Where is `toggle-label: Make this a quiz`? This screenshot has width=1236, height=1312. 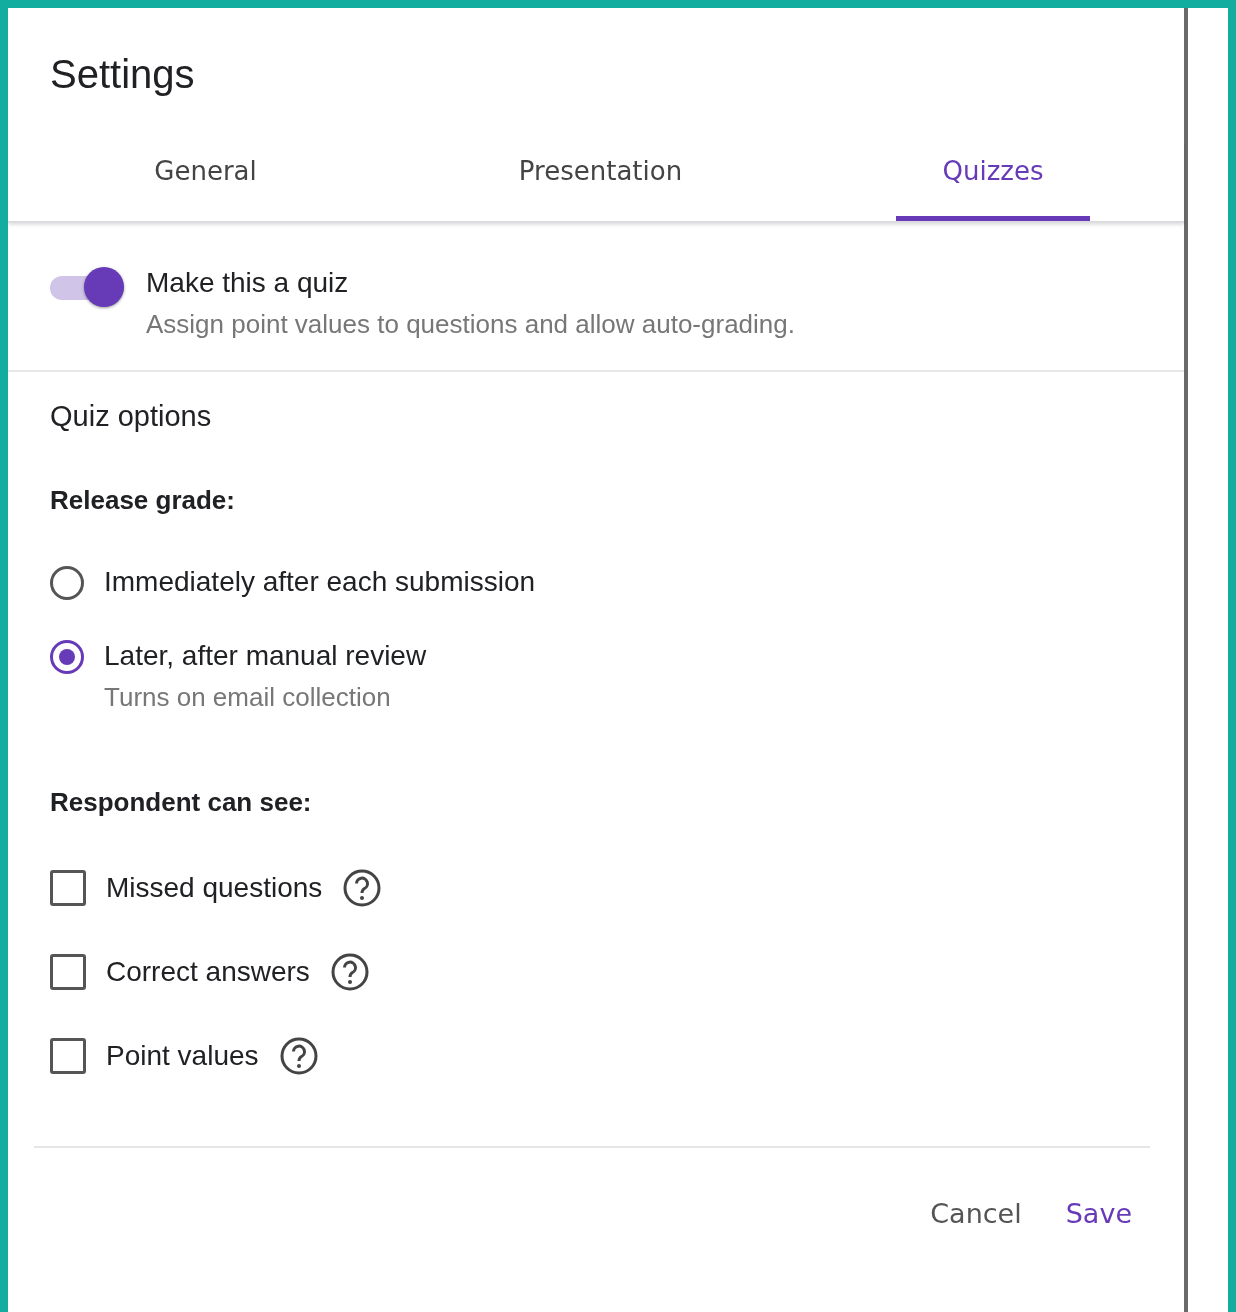
toggle-label: Make this a quiz is located at coordinates (248, 283).